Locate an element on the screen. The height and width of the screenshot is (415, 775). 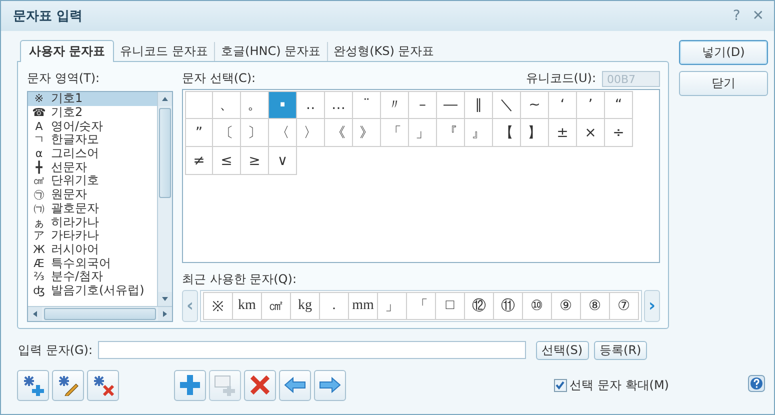
category-item: ʤ 발음기호(서유럽) is located at coordinates (92, 291).